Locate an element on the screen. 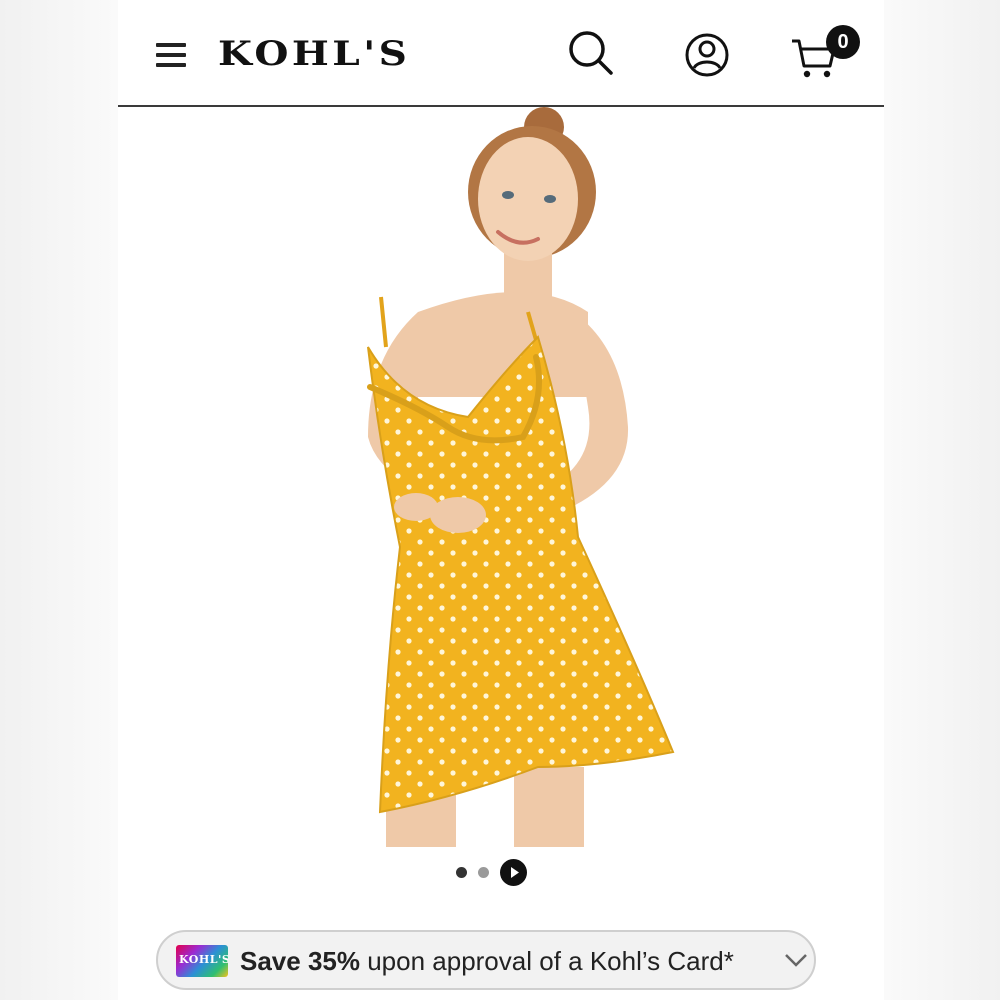 The height and width of the screenshot is (1000, 1000). promo-bold-text: Save 35% is located at coordinates (300, 961).